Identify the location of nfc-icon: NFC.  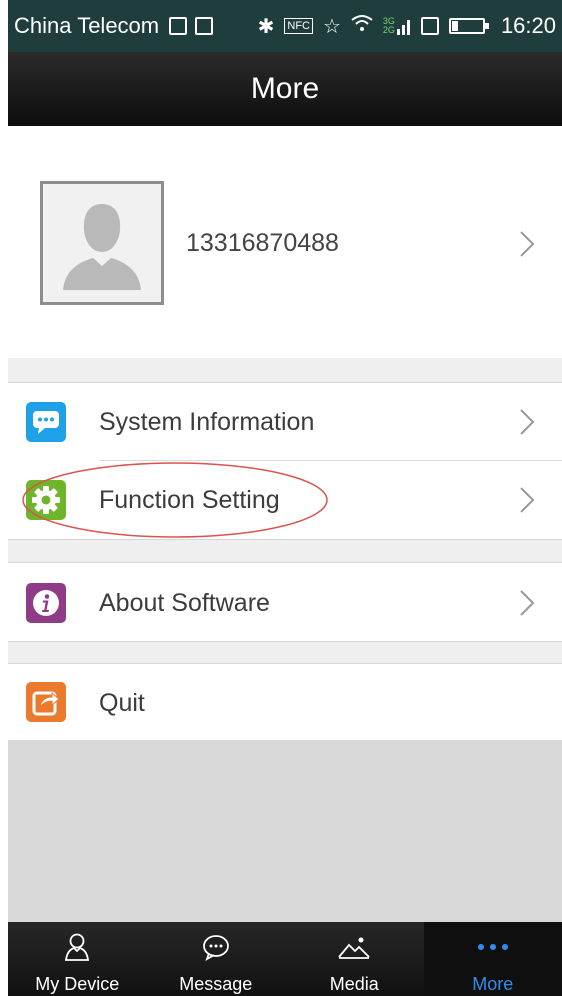
(298, 26).